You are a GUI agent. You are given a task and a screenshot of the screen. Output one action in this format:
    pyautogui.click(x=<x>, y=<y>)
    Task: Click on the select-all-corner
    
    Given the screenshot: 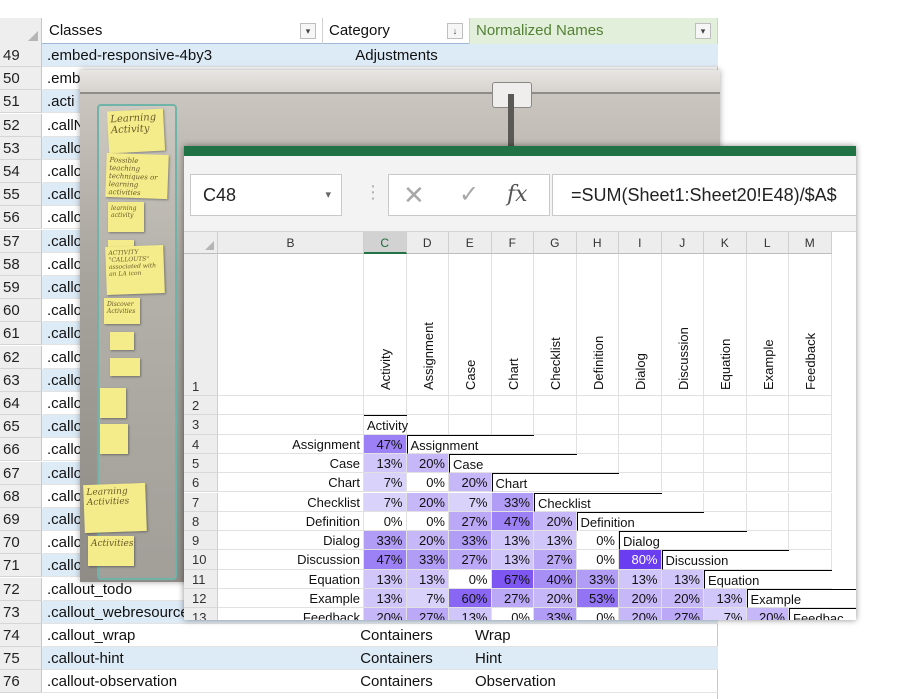 What is the action you would take?
    pyautogui.click(x=21, y=31)
    